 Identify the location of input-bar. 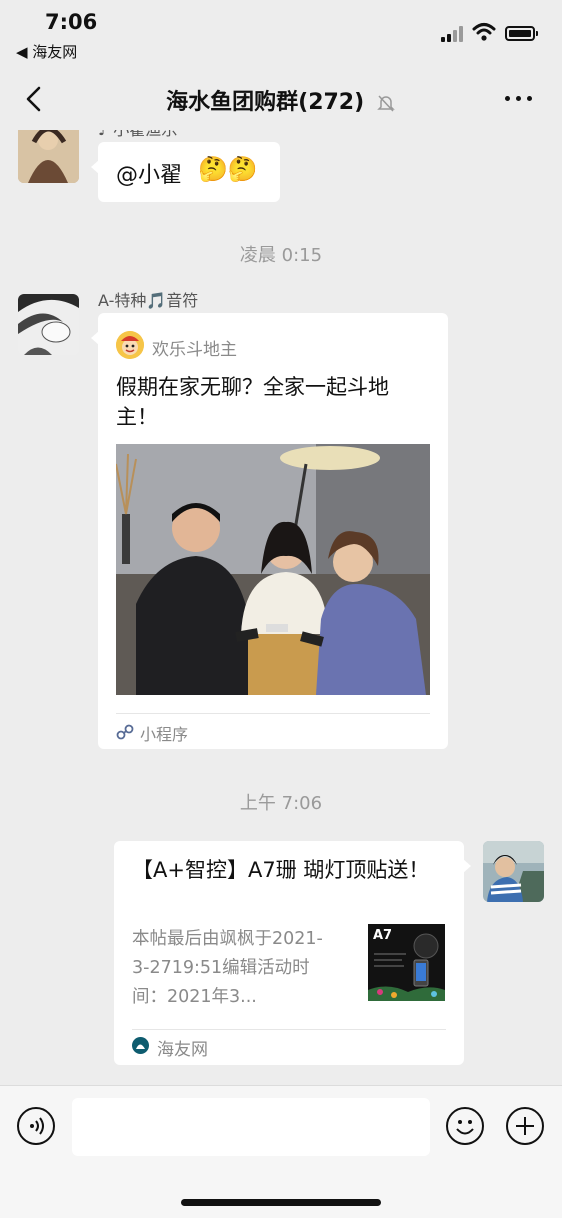
(281, 1151).